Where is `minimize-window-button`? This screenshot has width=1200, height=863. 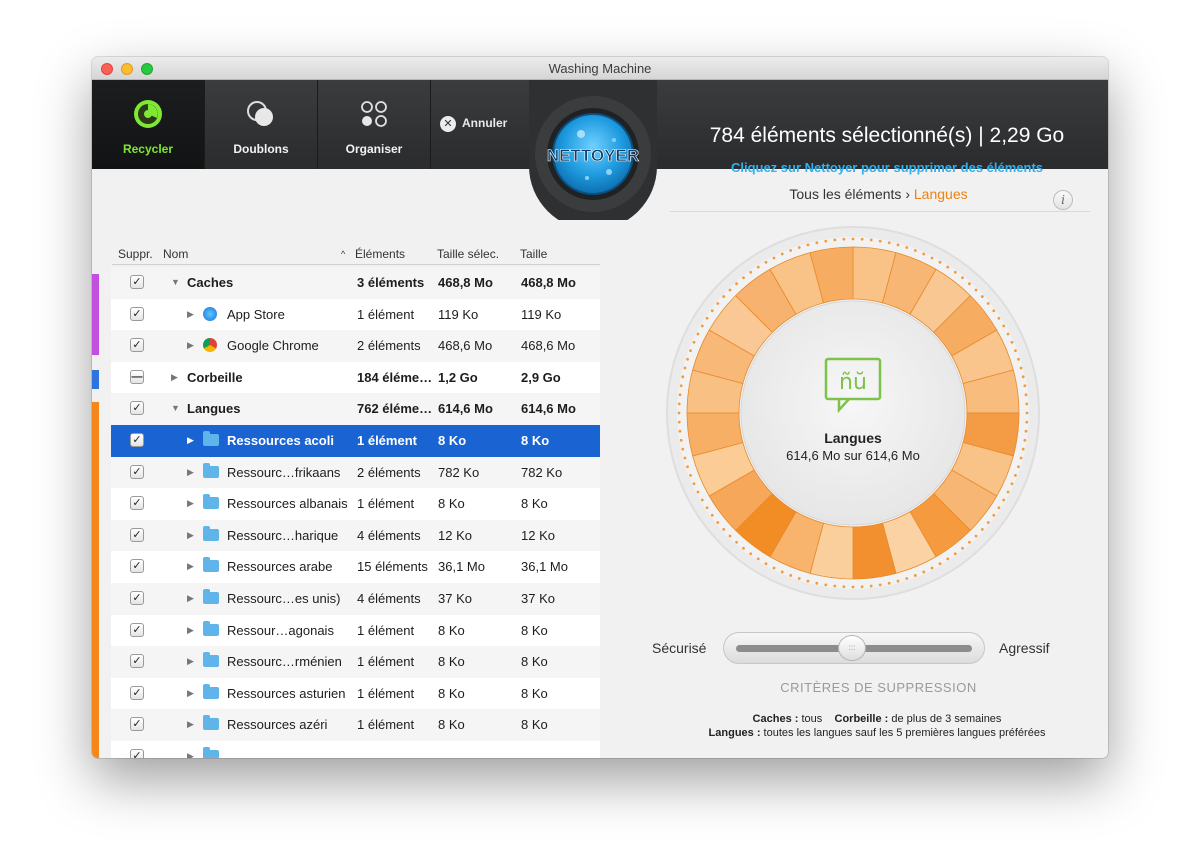 minimize-window-button is located at coordinates (127, 69).